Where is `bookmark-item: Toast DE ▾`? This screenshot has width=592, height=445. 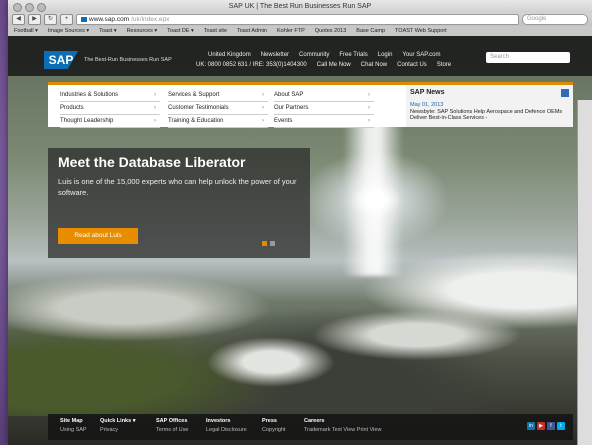
bookmark-item: Toast DE ▾ is located at coordinates (180, 31).